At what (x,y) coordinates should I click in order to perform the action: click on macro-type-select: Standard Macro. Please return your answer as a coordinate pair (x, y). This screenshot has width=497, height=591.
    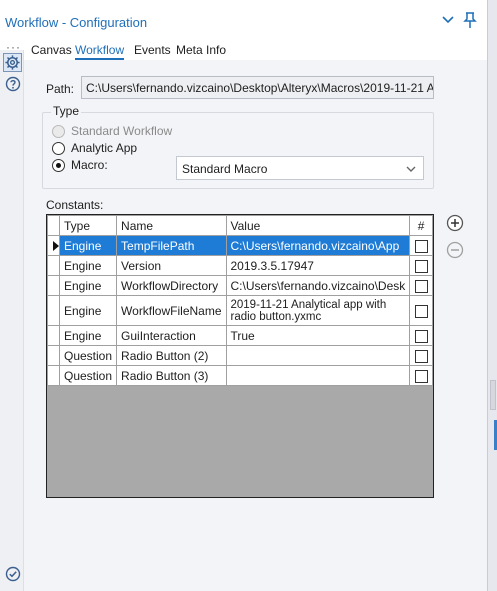
    Looking at the image, I should click on (300, 168).